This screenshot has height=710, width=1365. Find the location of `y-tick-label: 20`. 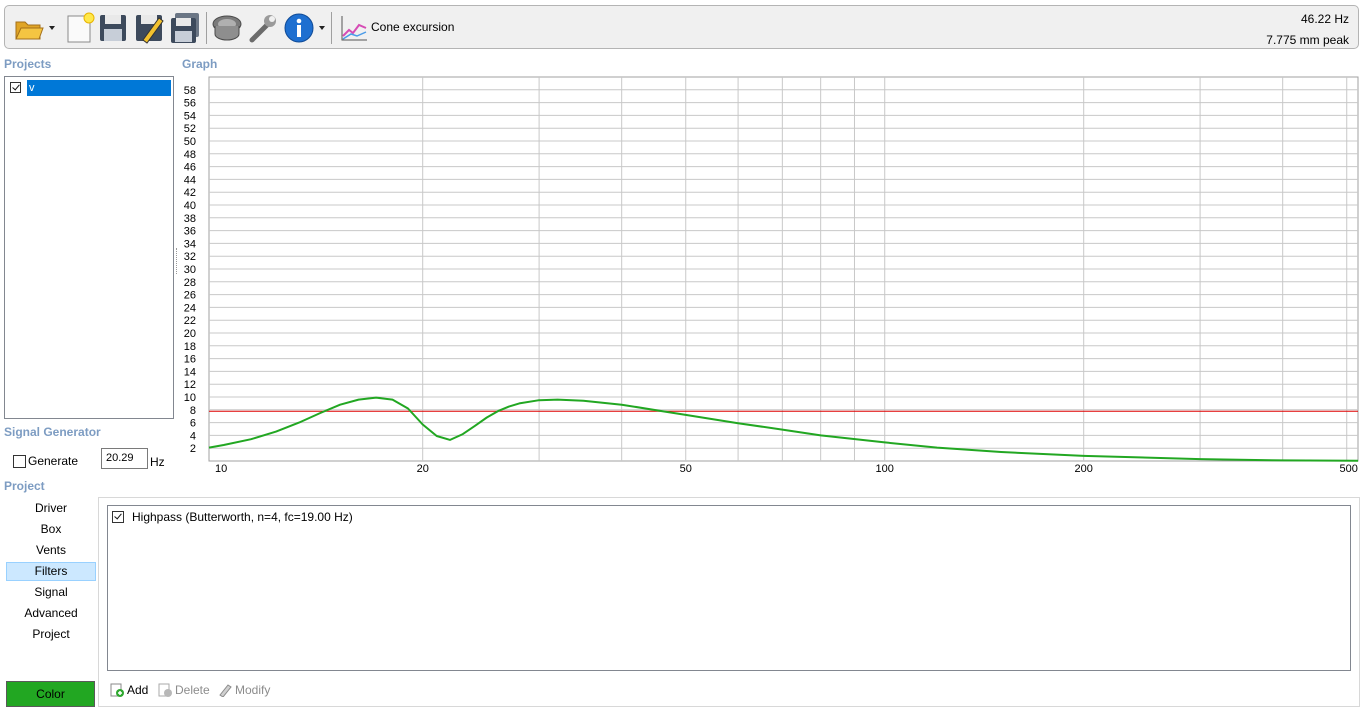

y-tick-label: 20 is located at coordinates (190, 334).